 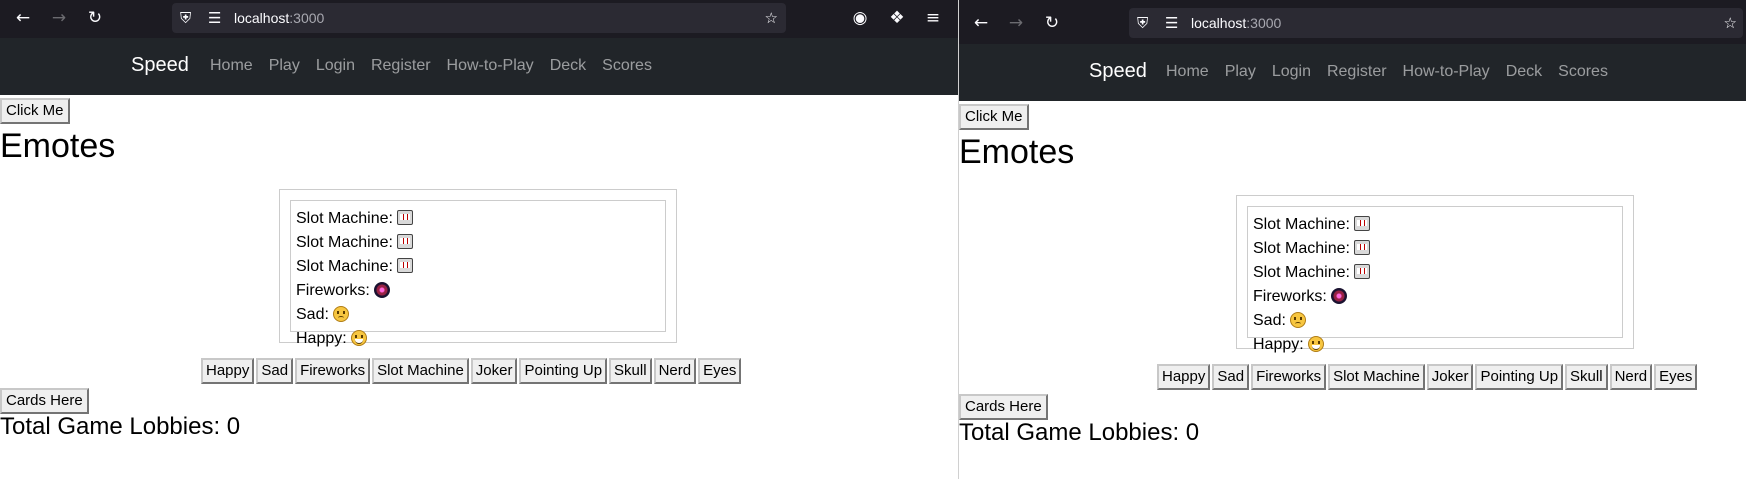 What do you see at coordinates (933, 18) in the screenshot?
I see `hamburger-icon: ≡` at bounding box center [933, 18].